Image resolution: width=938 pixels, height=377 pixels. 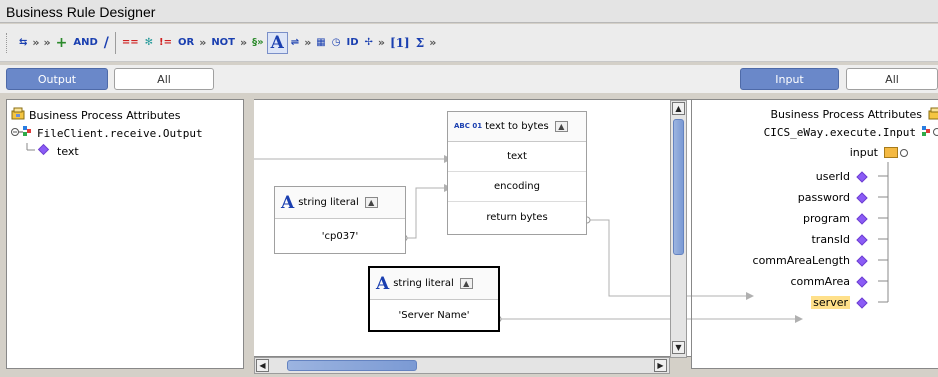 I want to click on string-literal-header-2: A string literal ▲, so click(x=434, y=284).